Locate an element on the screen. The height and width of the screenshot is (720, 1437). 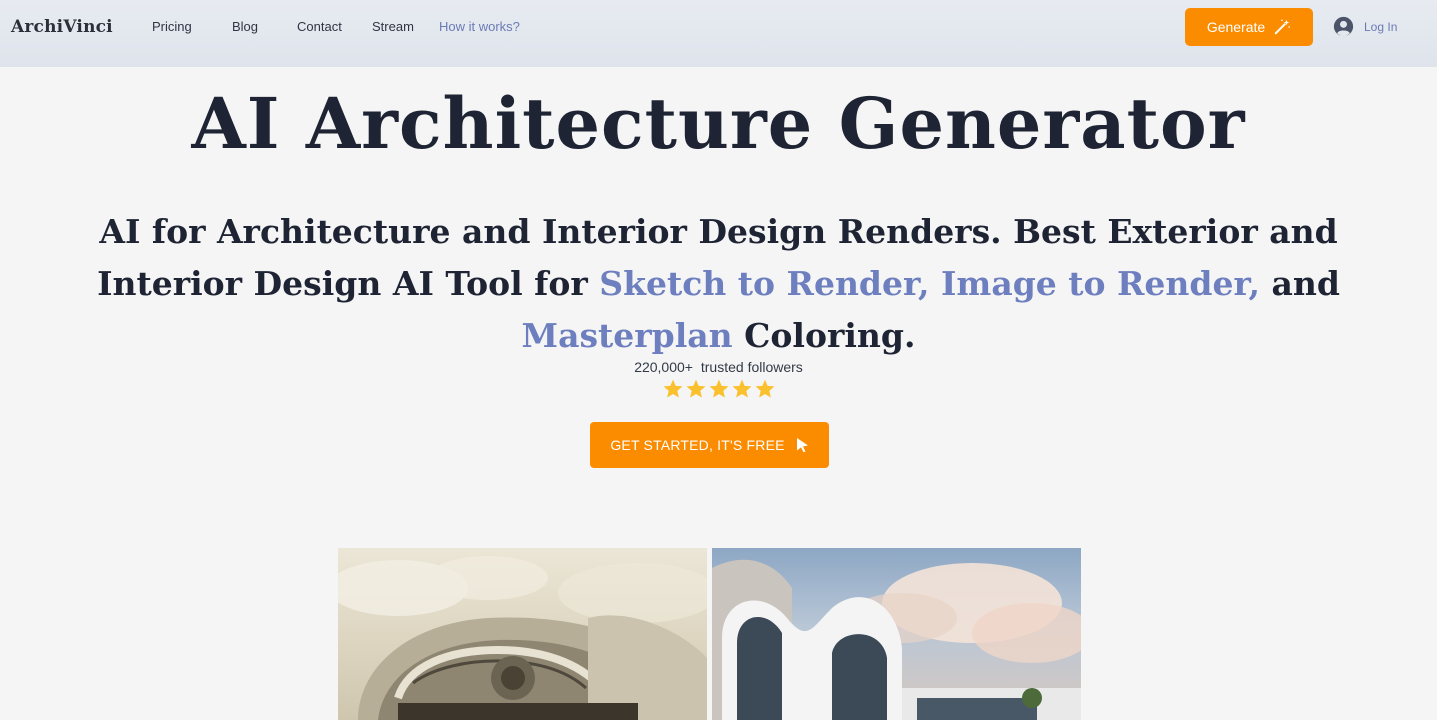
get-started-button: GET STARTED, IT'S FREE is located at coordinates (709, 445).